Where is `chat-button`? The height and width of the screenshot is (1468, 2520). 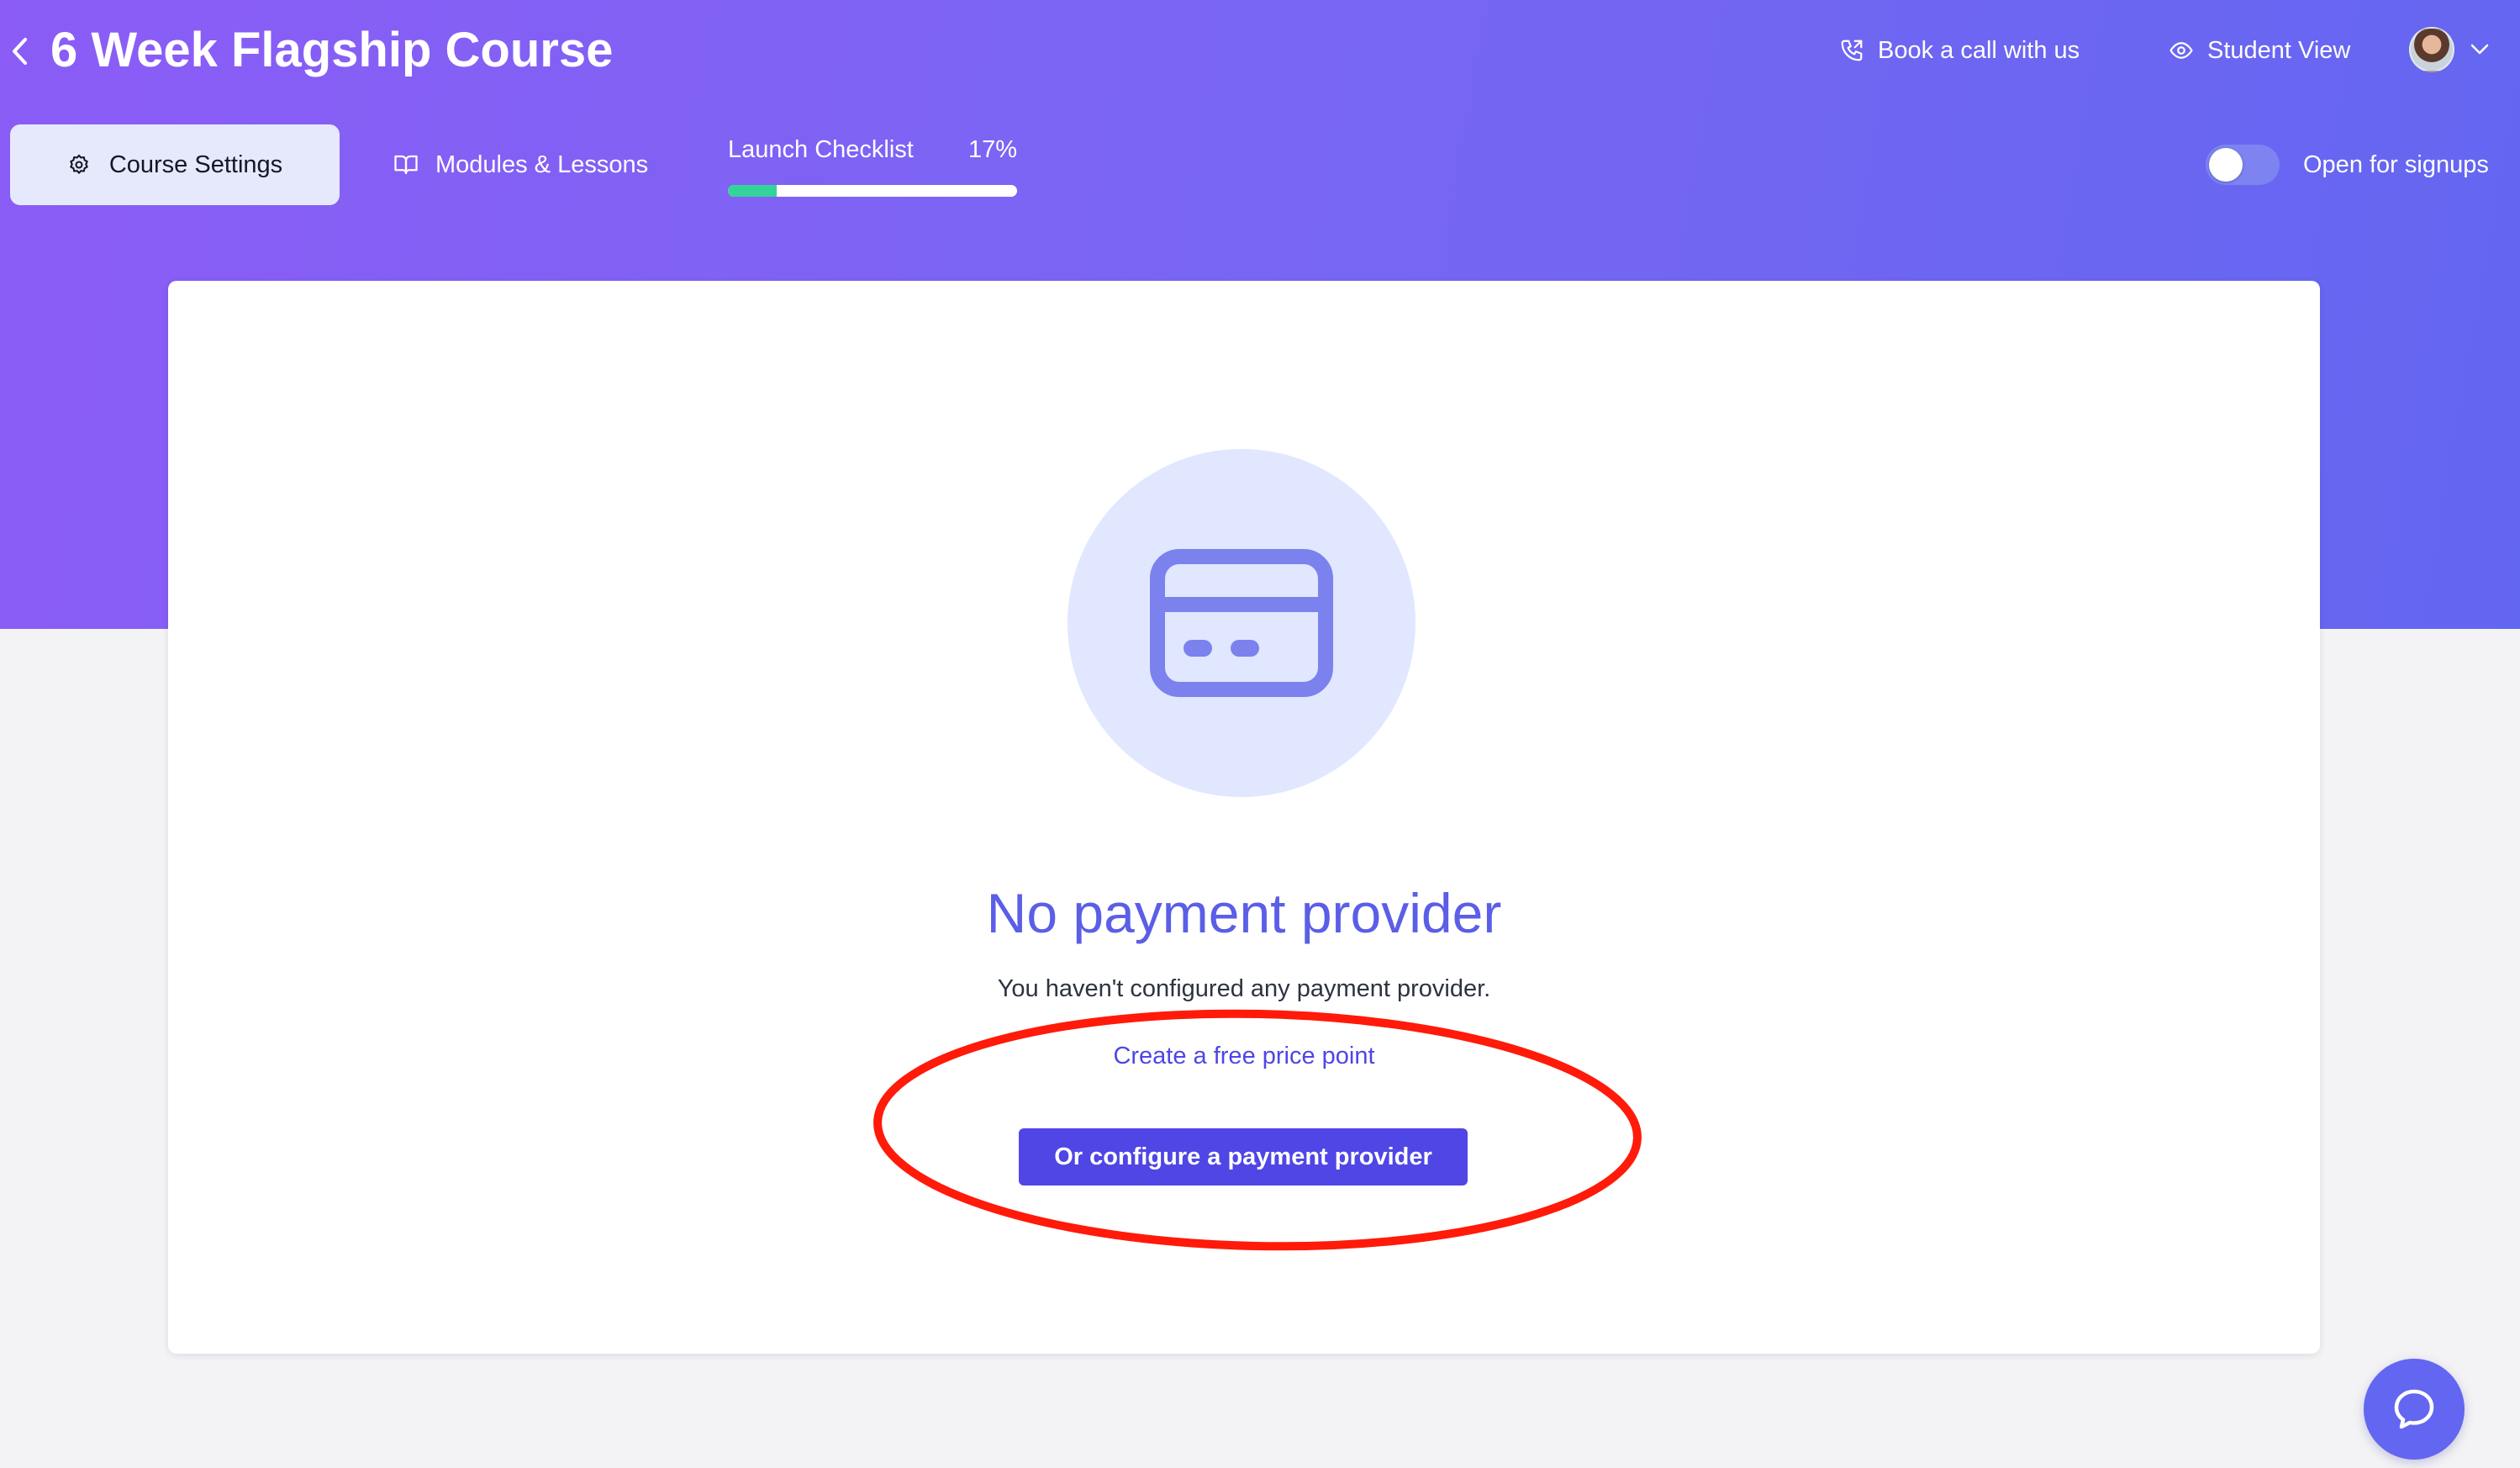
chat-button is located at coordinates (2414, 1409).